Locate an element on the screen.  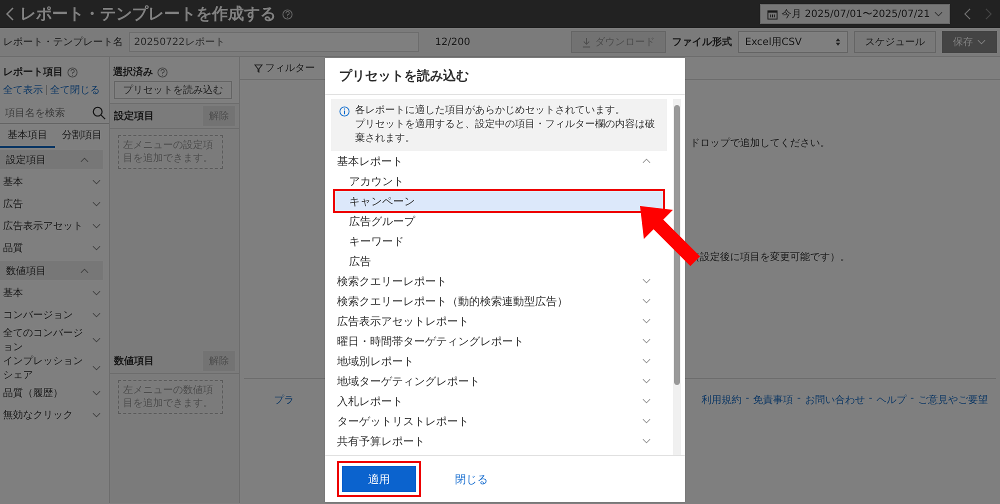
apply-button: 適用 is located at coordinates (379, 479).